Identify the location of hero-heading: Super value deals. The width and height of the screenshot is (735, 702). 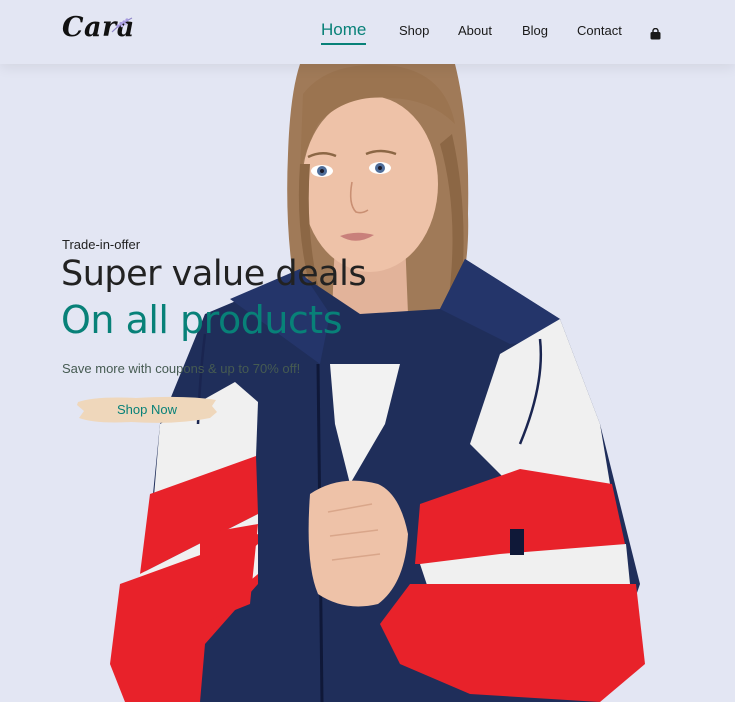
(214, 274).